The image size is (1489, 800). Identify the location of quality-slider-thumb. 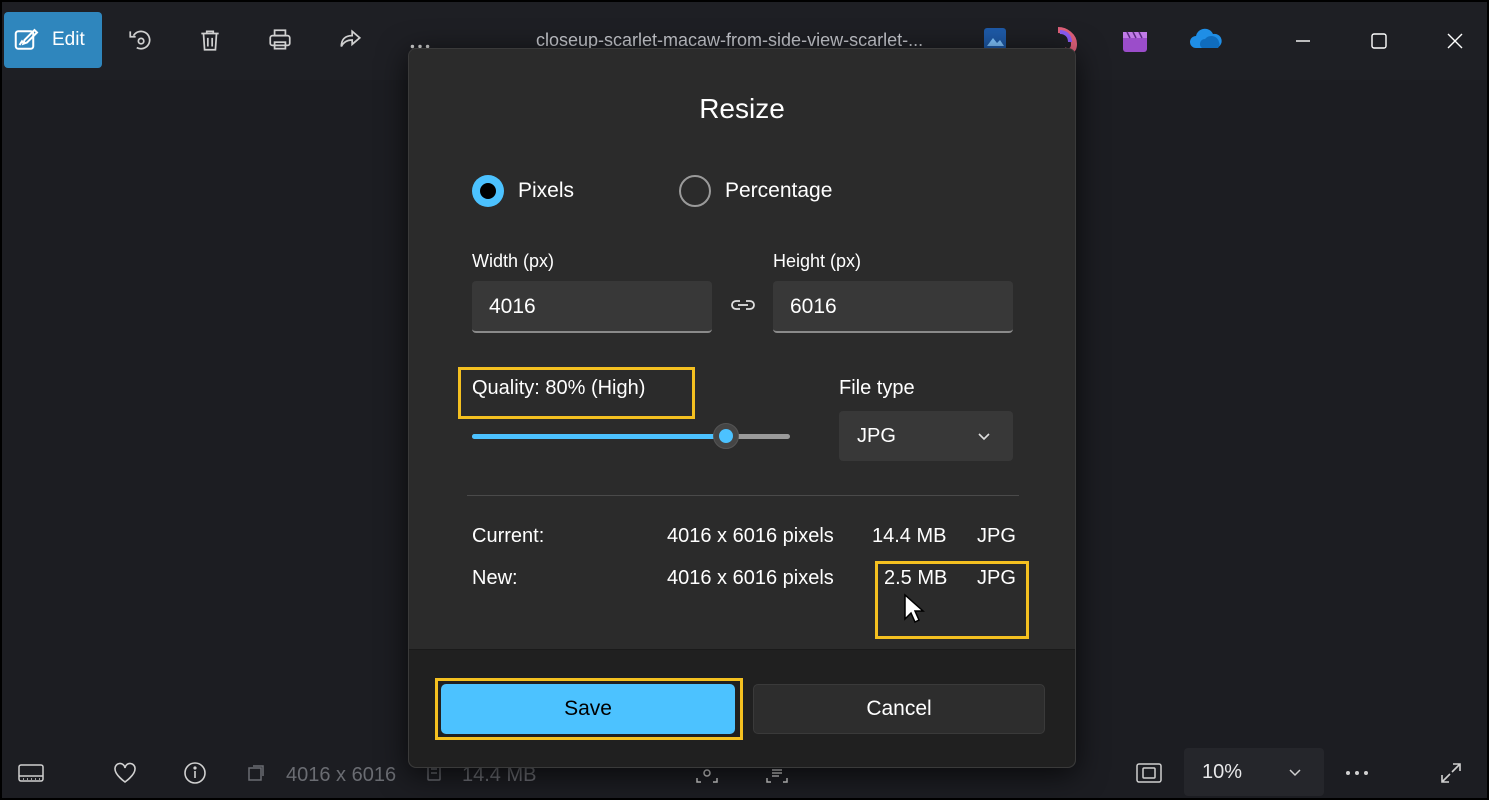
(726, 436).